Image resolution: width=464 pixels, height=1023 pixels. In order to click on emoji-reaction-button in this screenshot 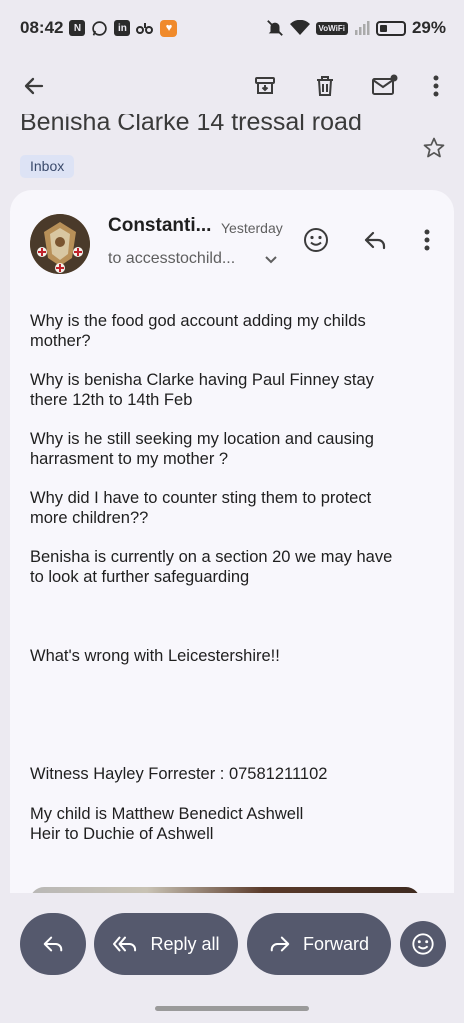, I will do `click(423, 944)`.